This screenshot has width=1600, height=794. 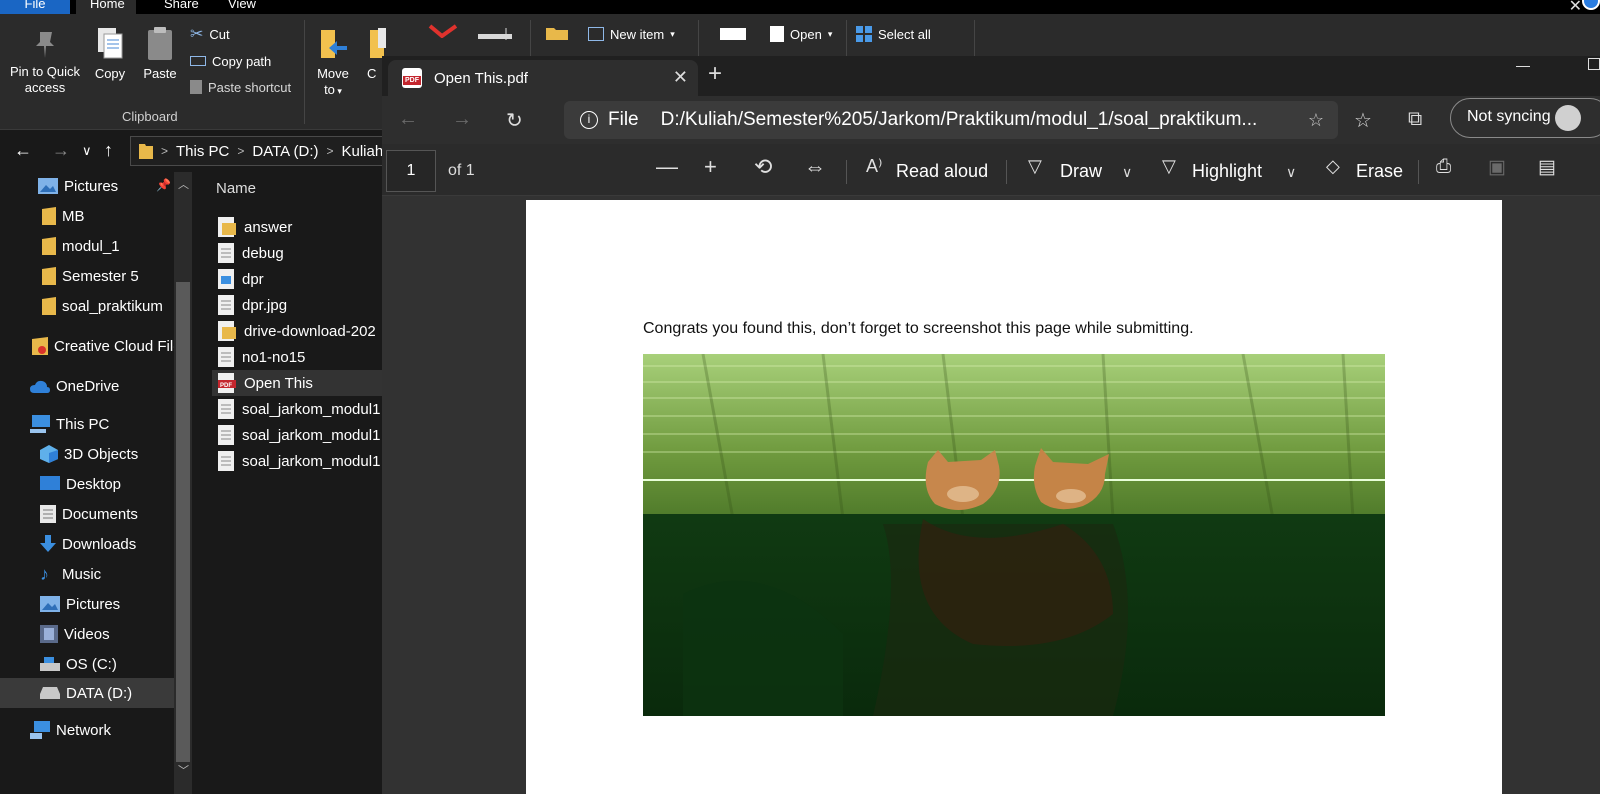 What do you see at coordinates (252, 305) in the screenshot?
I see `file-row-dpr-jpg: dpr.jpg` at bounding box center [252, 305].